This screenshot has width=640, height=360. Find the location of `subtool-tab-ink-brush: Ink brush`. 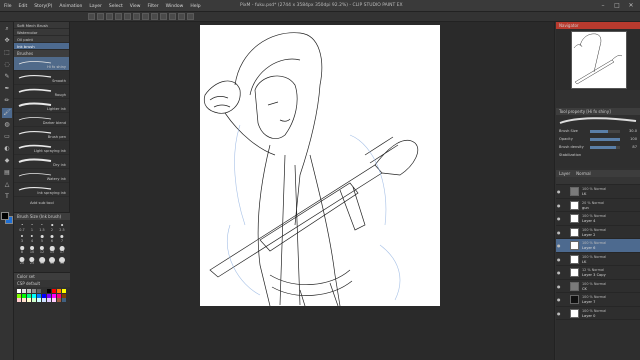

subtool-tab-ink-brush: Ink brush is located at coordinates (41, 46).